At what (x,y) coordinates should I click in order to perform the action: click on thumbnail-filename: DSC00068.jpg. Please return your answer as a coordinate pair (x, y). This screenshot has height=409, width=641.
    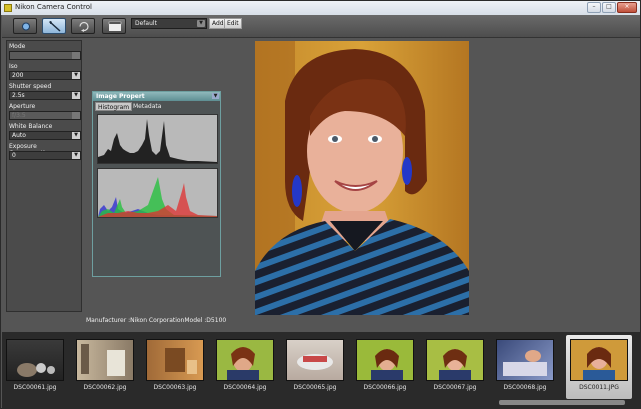
    Looking at the image, I should click on (525, 387).